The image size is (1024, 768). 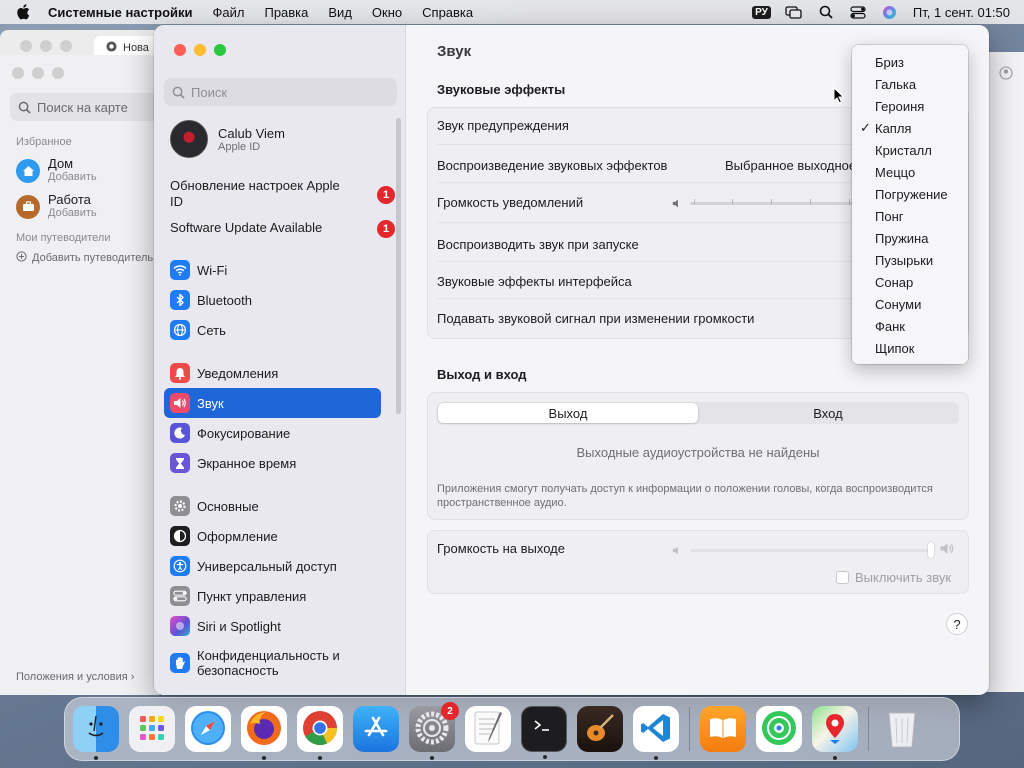 I want to click on menu-help: Справка, so click(x=447, y=12).